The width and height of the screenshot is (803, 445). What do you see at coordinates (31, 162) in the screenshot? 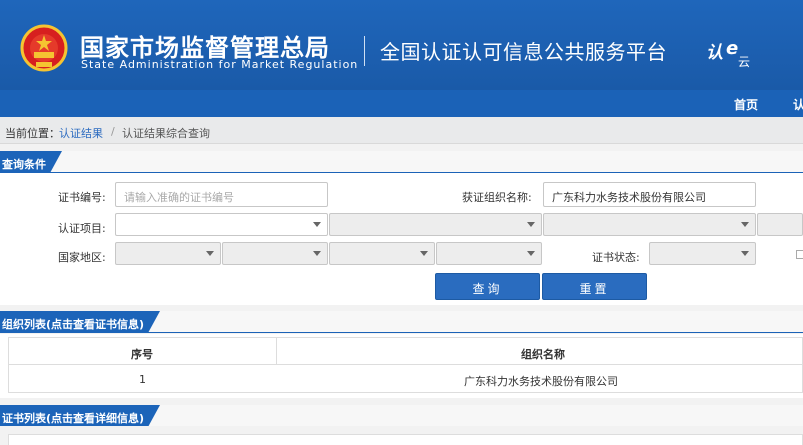
I see `query-section-title: 查询条件` at bounding box center [31, 162].